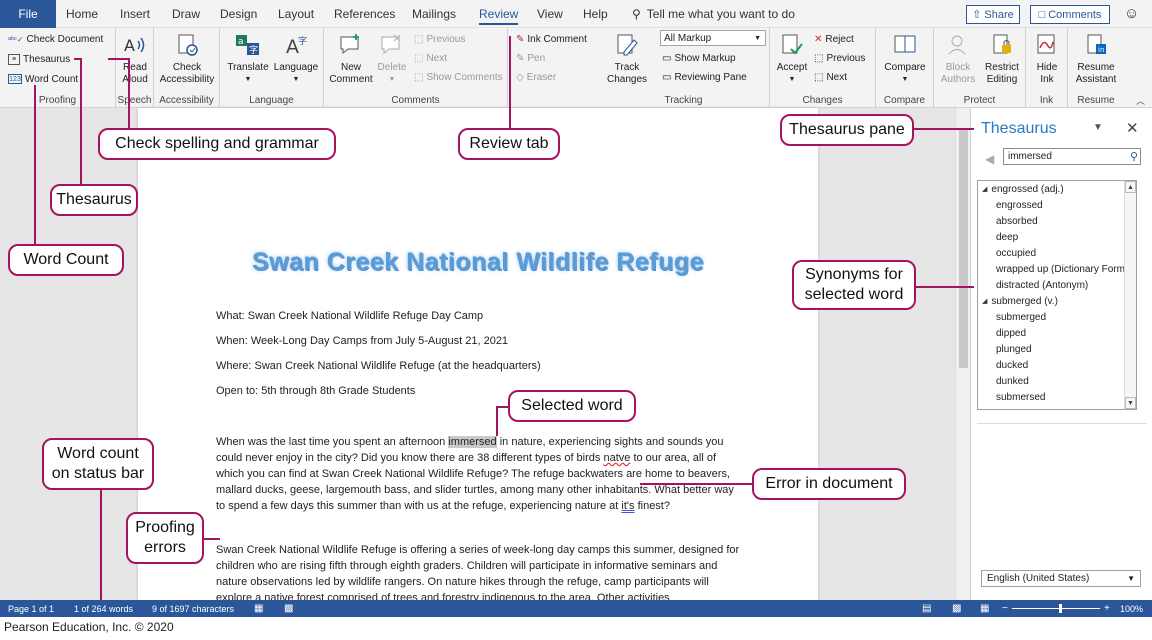 The image size is (1152, 640). I want to click on share-button: ⇧ Share, so click(993, 14).